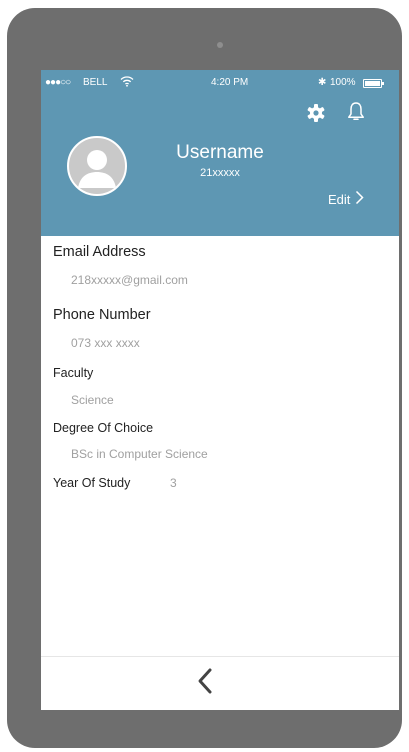  What do you see at coordinates (139, 454) in the screenshot?
I see `degree-value: BSc in Computer Science` at bounding box center [139, 454].